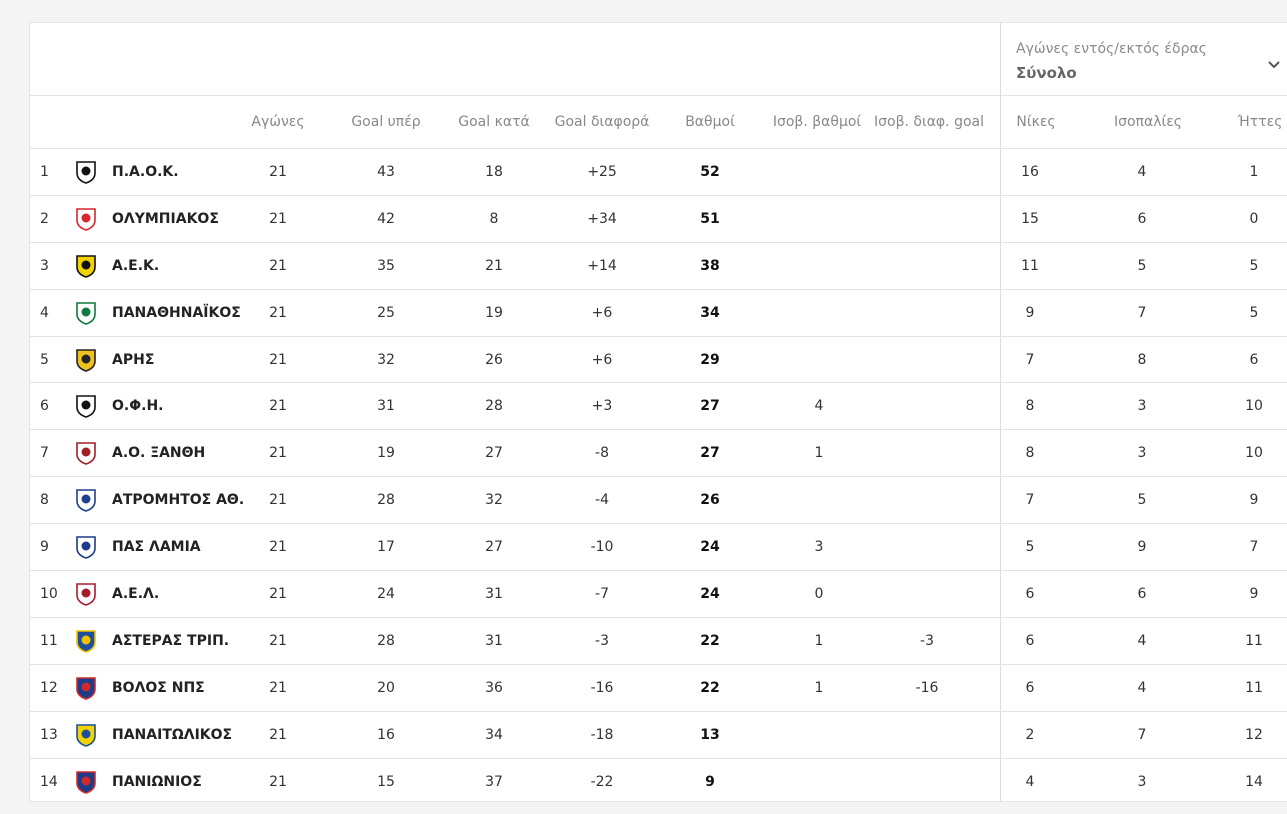 The height and width of the screenshot is (814, 1287). What do you see at coordinates (602, 640) in the screenshot?
I see `goal-difference-cell: -3` at bounding box center [602, 640].